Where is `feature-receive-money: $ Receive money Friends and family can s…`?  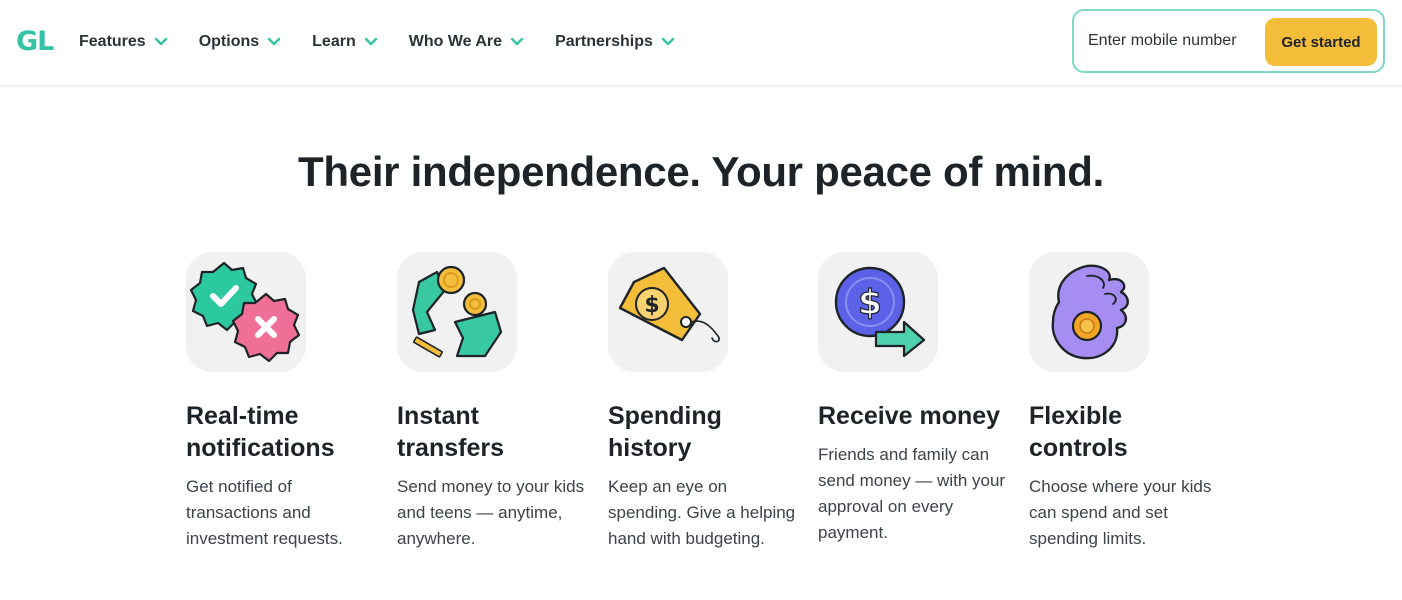 feature-receive-money: $ Receive money Friends and family can s… is located at coordinates (913, 399).